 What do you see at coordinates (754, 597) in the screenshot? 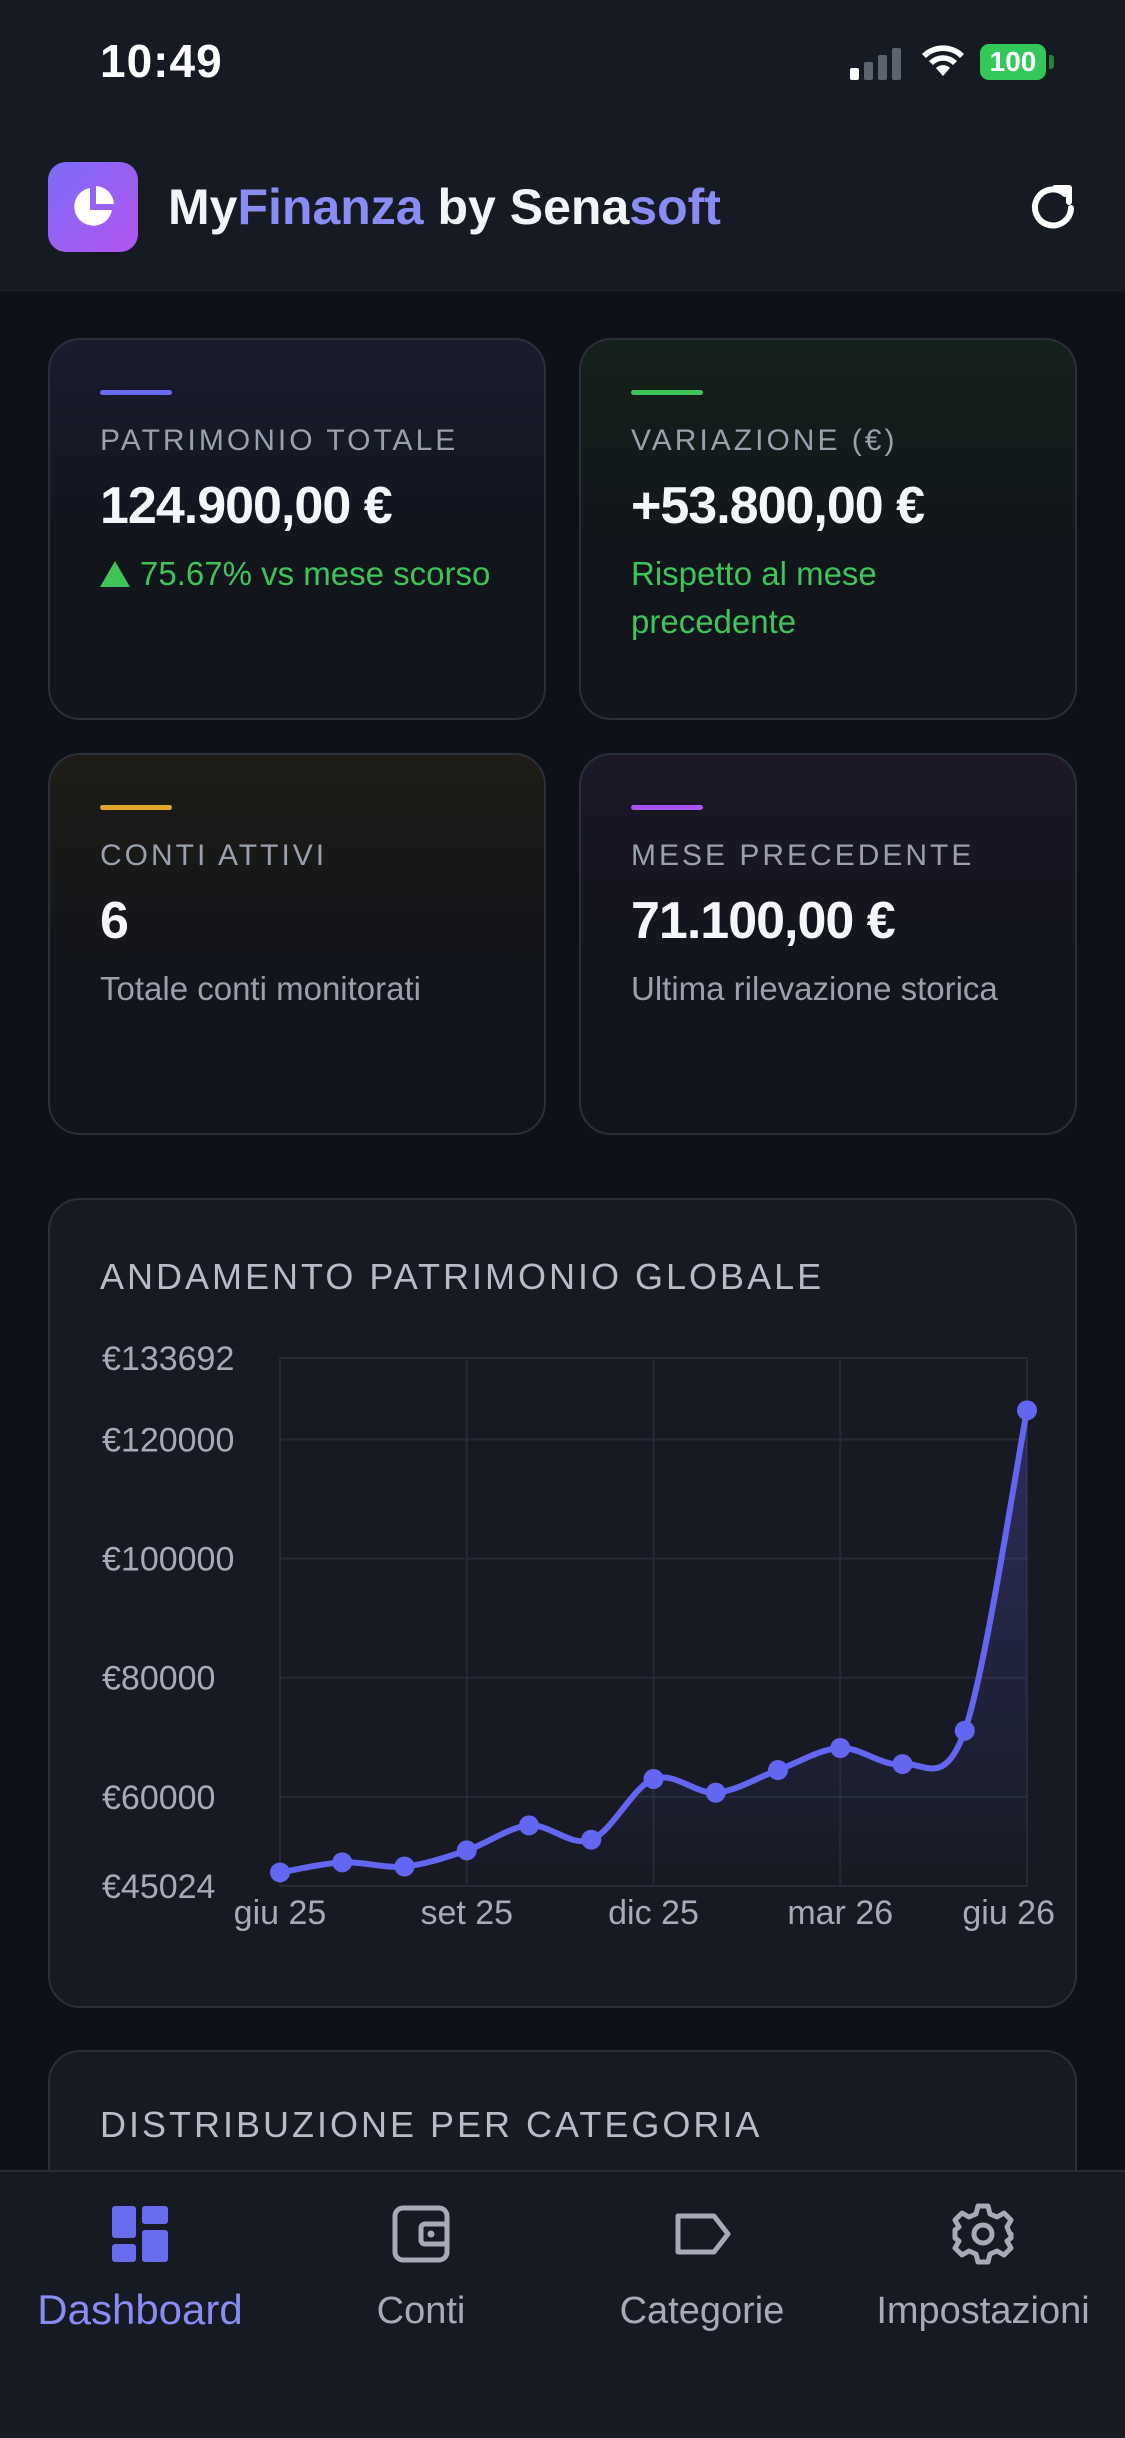
I see `stat-sub: Rispetto al mese precedente` at bounding box center [754, 597].